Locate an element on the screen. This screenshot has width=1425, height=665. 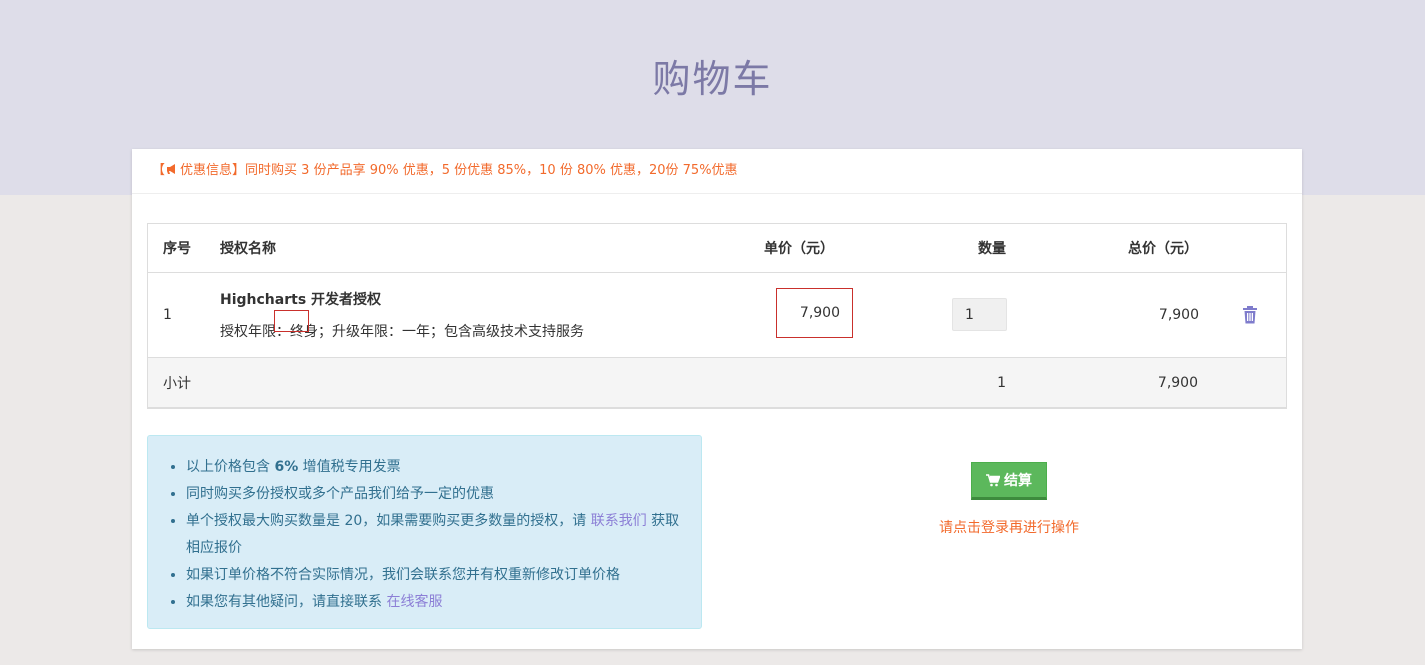
header-no: 序号 is located at coordinates (177, 249).